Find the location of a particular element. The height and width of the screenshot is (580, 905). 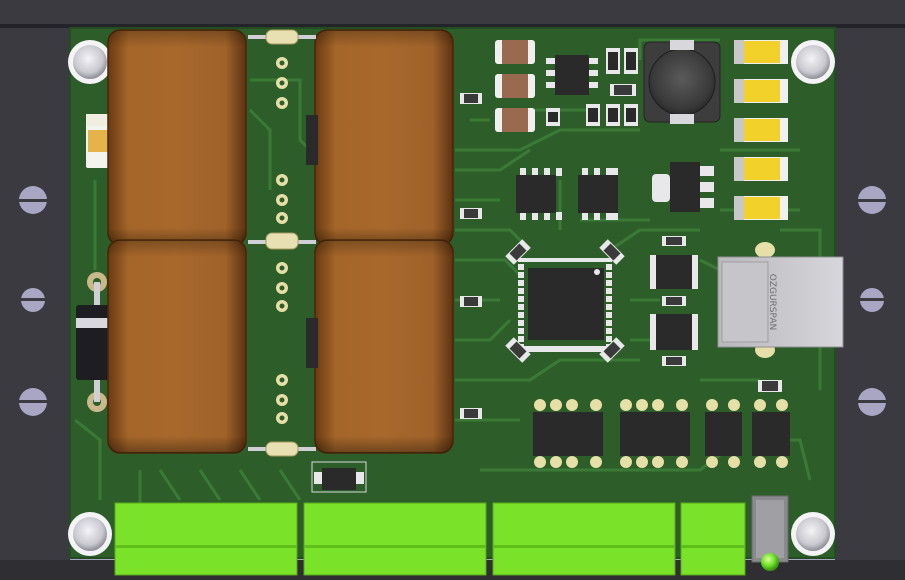

screw-top-right is located at coordinates (813, 62).